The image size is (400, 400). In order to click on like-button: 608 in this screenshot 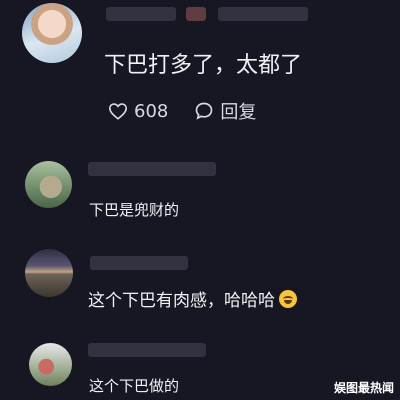, I will do `click(138, 111)`.